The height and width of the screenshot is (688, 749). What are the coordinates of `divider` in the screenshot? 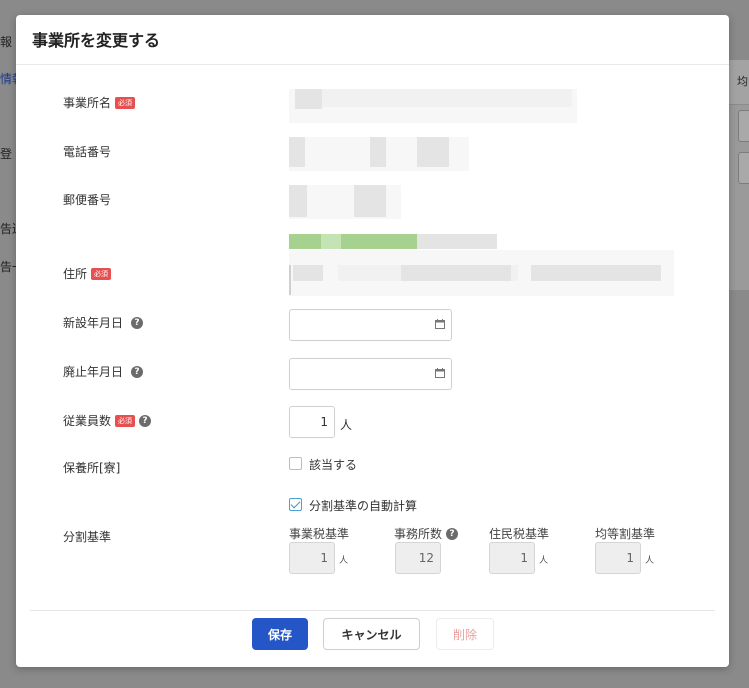 It's located at (372, 64).